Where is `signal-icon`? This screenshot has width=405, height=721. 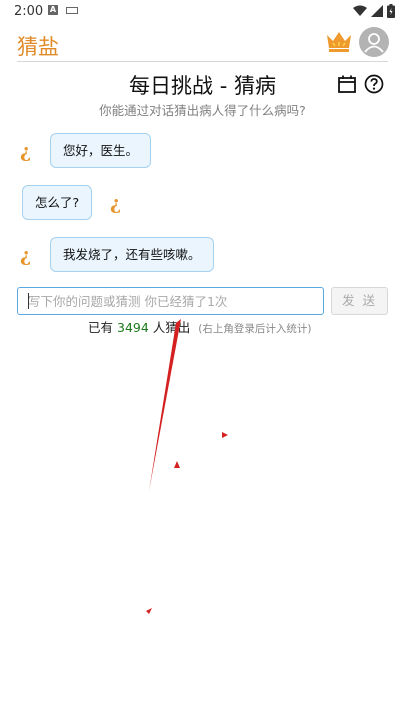 signal-icon is located at coordinates (377, 11).